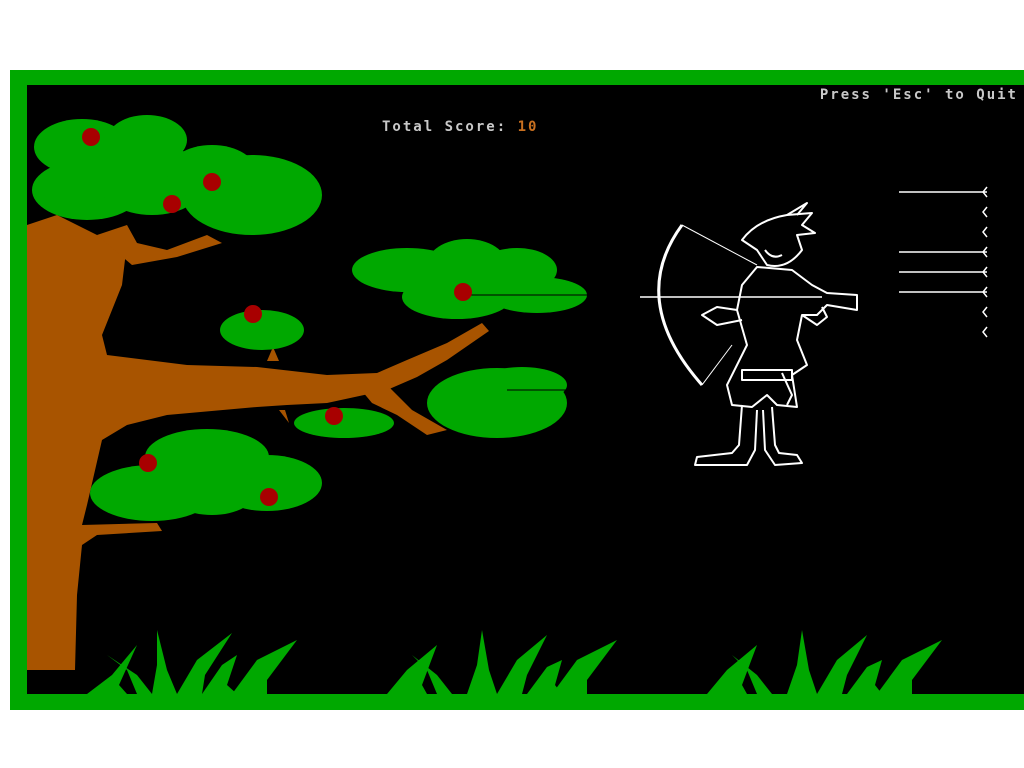  I want to click on quit-hint: Press 'Esc' to Quit, so click(918, 95).